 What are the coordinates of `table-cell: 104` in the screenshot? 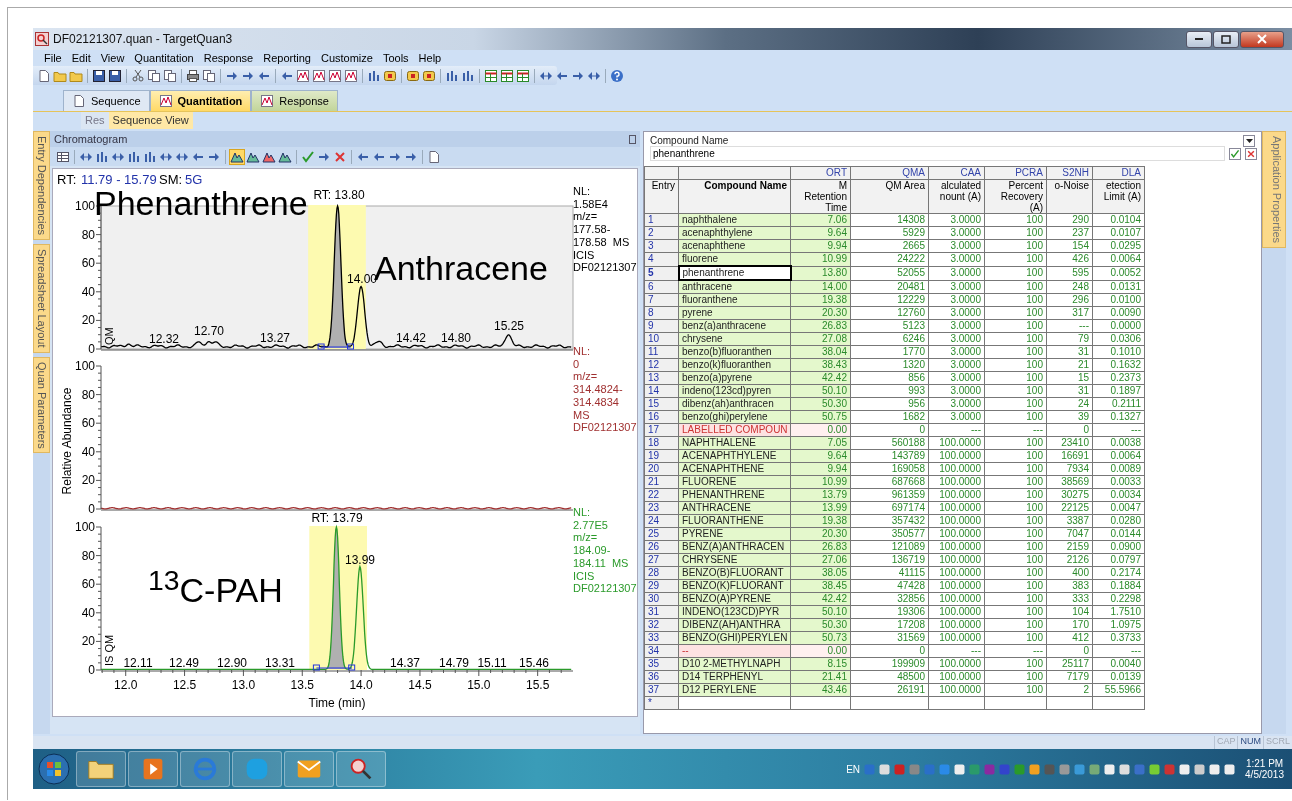 It's located at (1069, 612).